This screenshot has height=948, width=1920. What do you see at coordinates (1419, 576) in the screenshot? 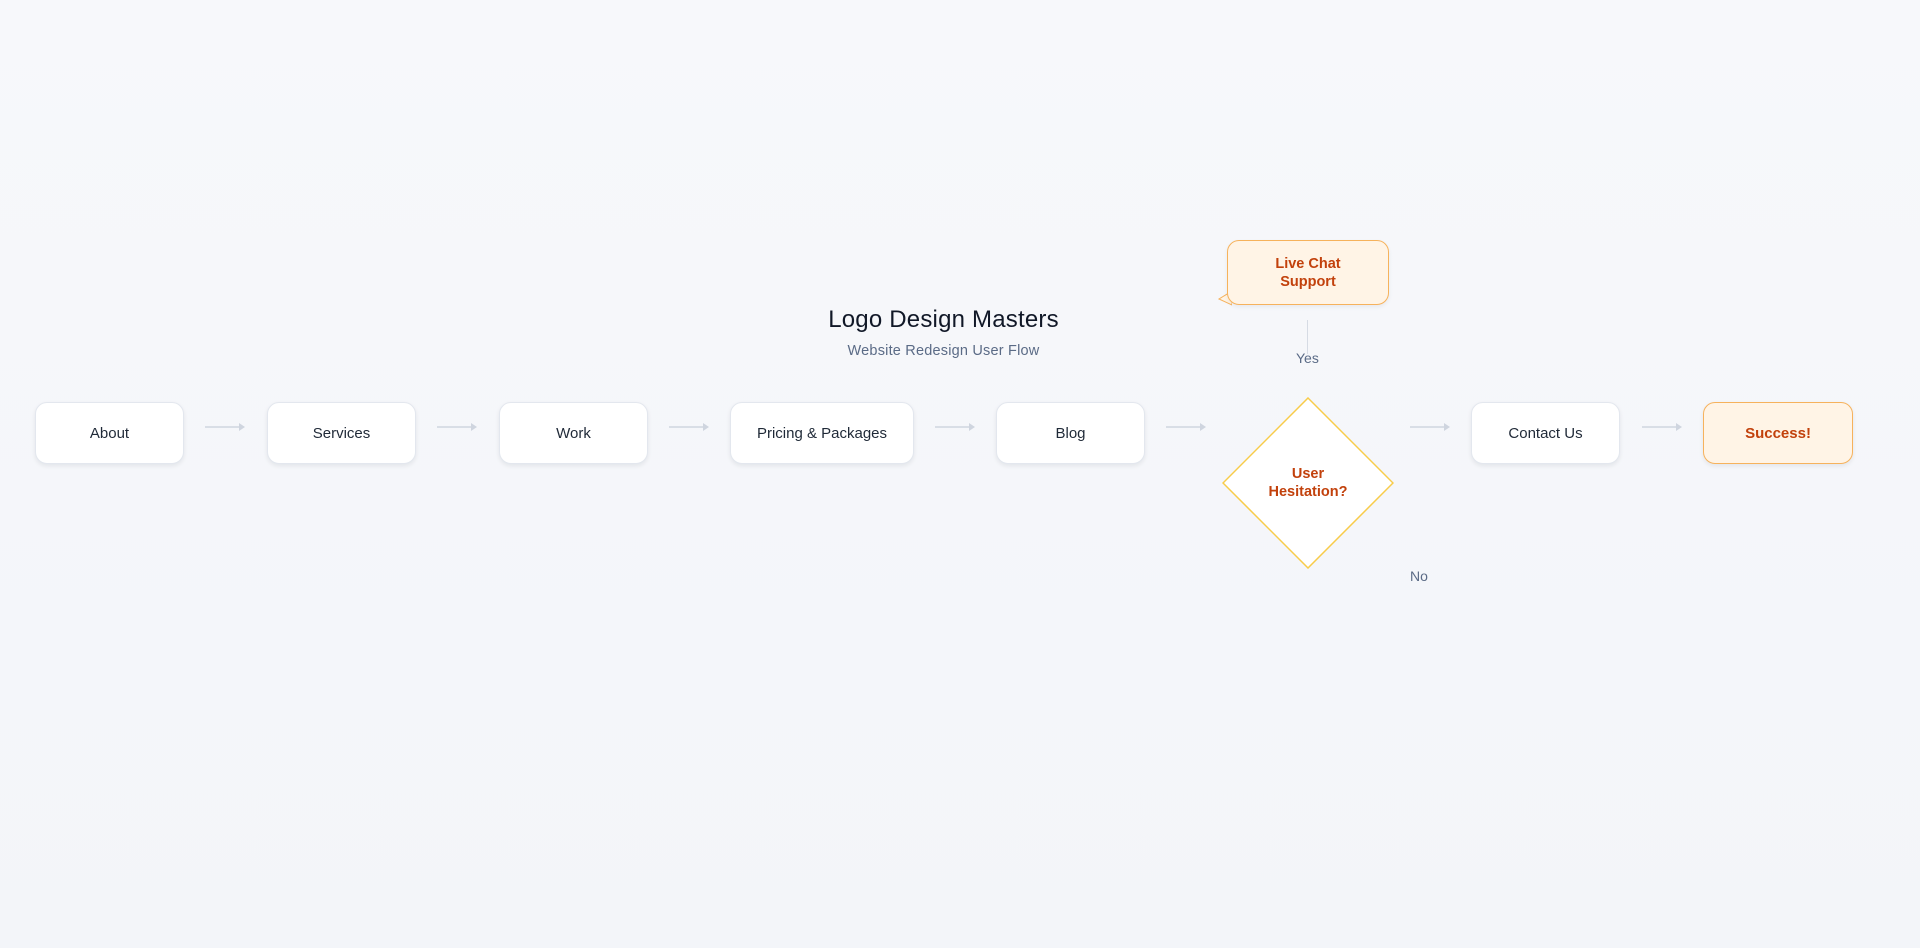
I see `no-label: No` at bounding box center [1419, 576].